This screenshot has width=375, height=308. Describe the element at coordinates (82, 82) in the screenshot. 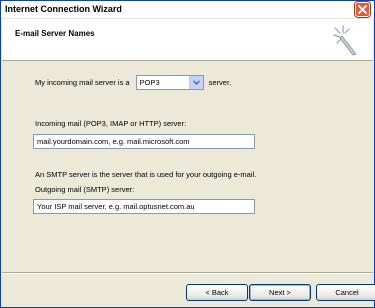

I see `incoming-type-label: My incoming mail server is a` at that location.